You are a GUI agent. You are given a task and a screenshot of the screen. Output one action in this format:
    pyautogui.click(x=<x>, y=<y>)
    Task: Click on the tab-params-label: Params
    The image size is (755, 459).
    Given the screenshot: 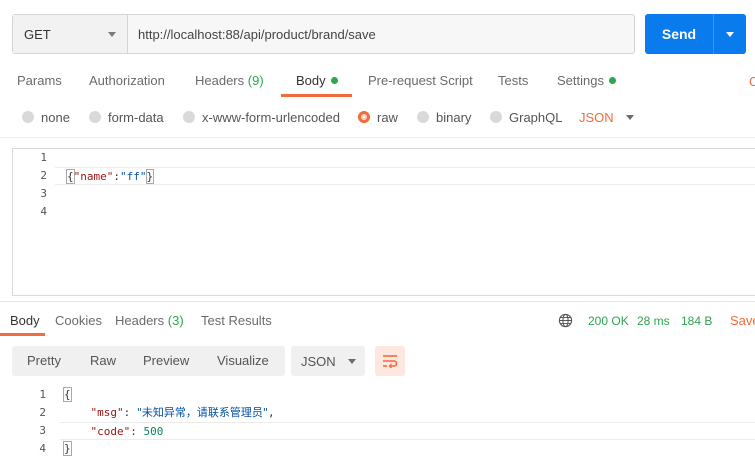 What is the action you would take?
    pyautogui.click(x=39, y=80)
    